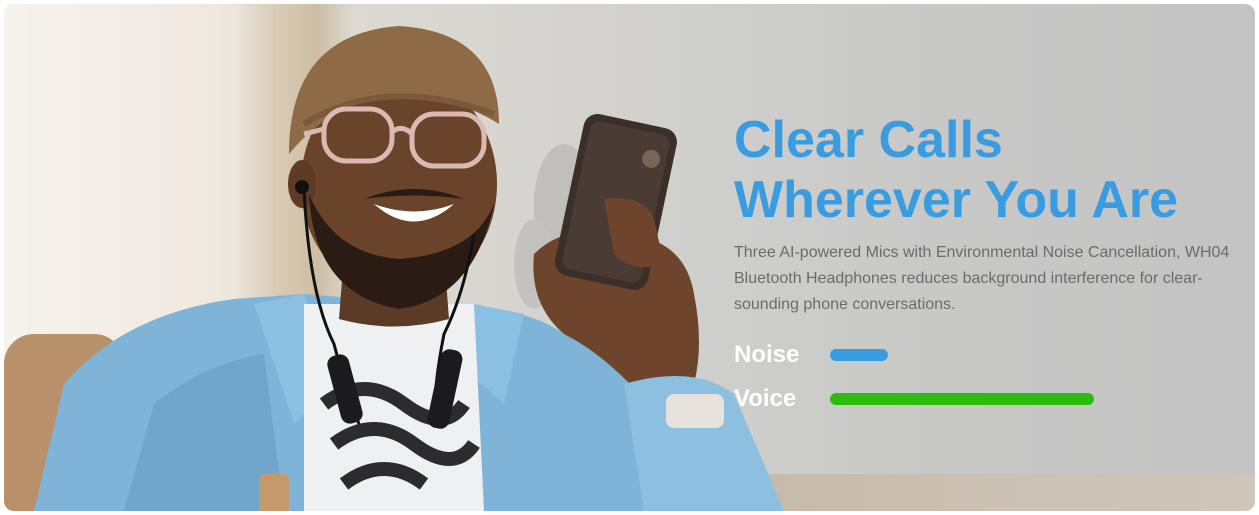  I want to click on voice-level-bar, so click(962, 399).